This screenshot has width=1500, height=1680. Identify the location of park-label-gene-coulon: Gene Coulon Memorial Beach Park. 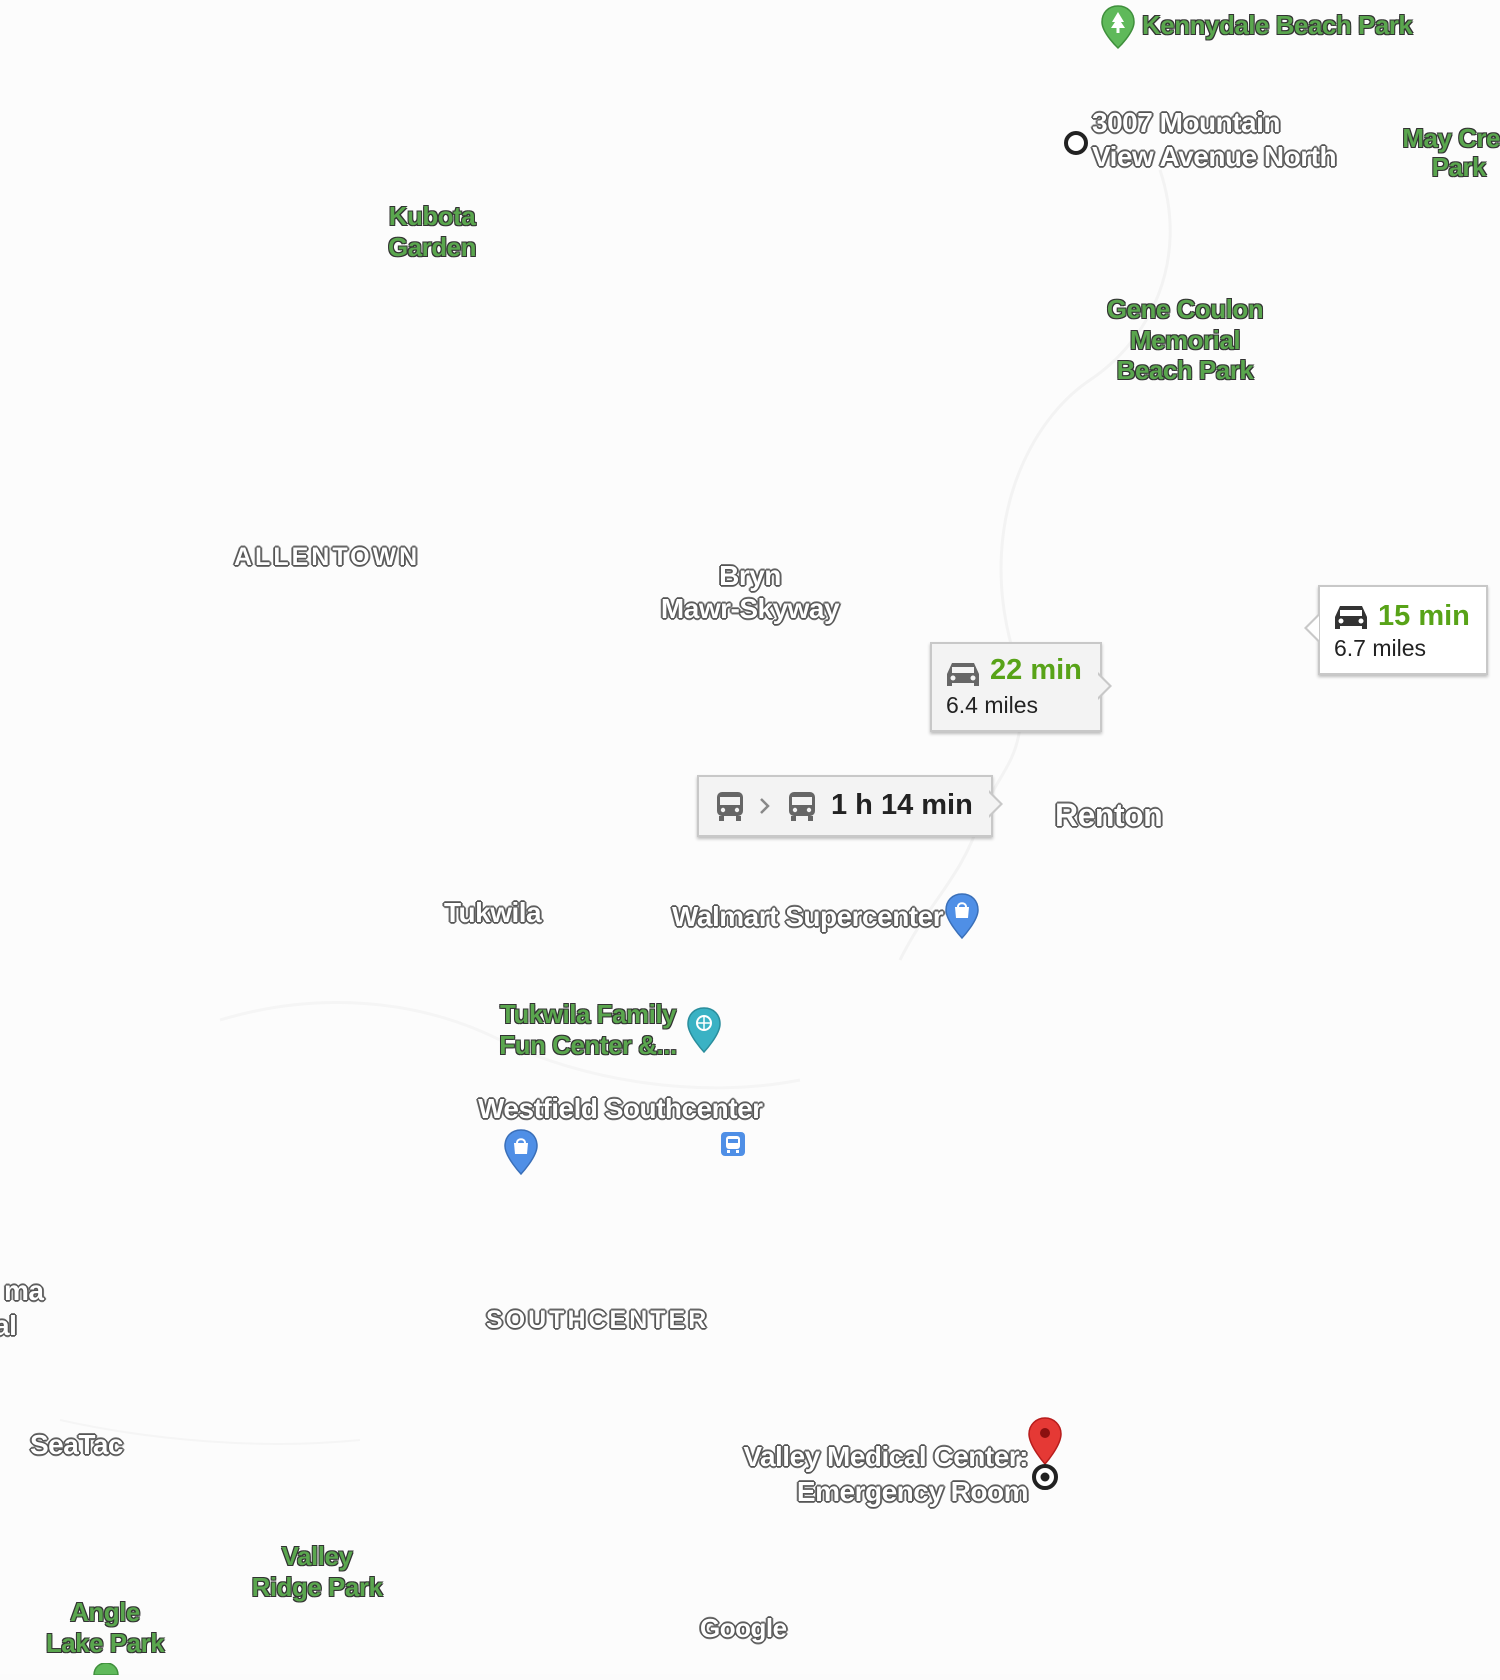
(1185, 340).